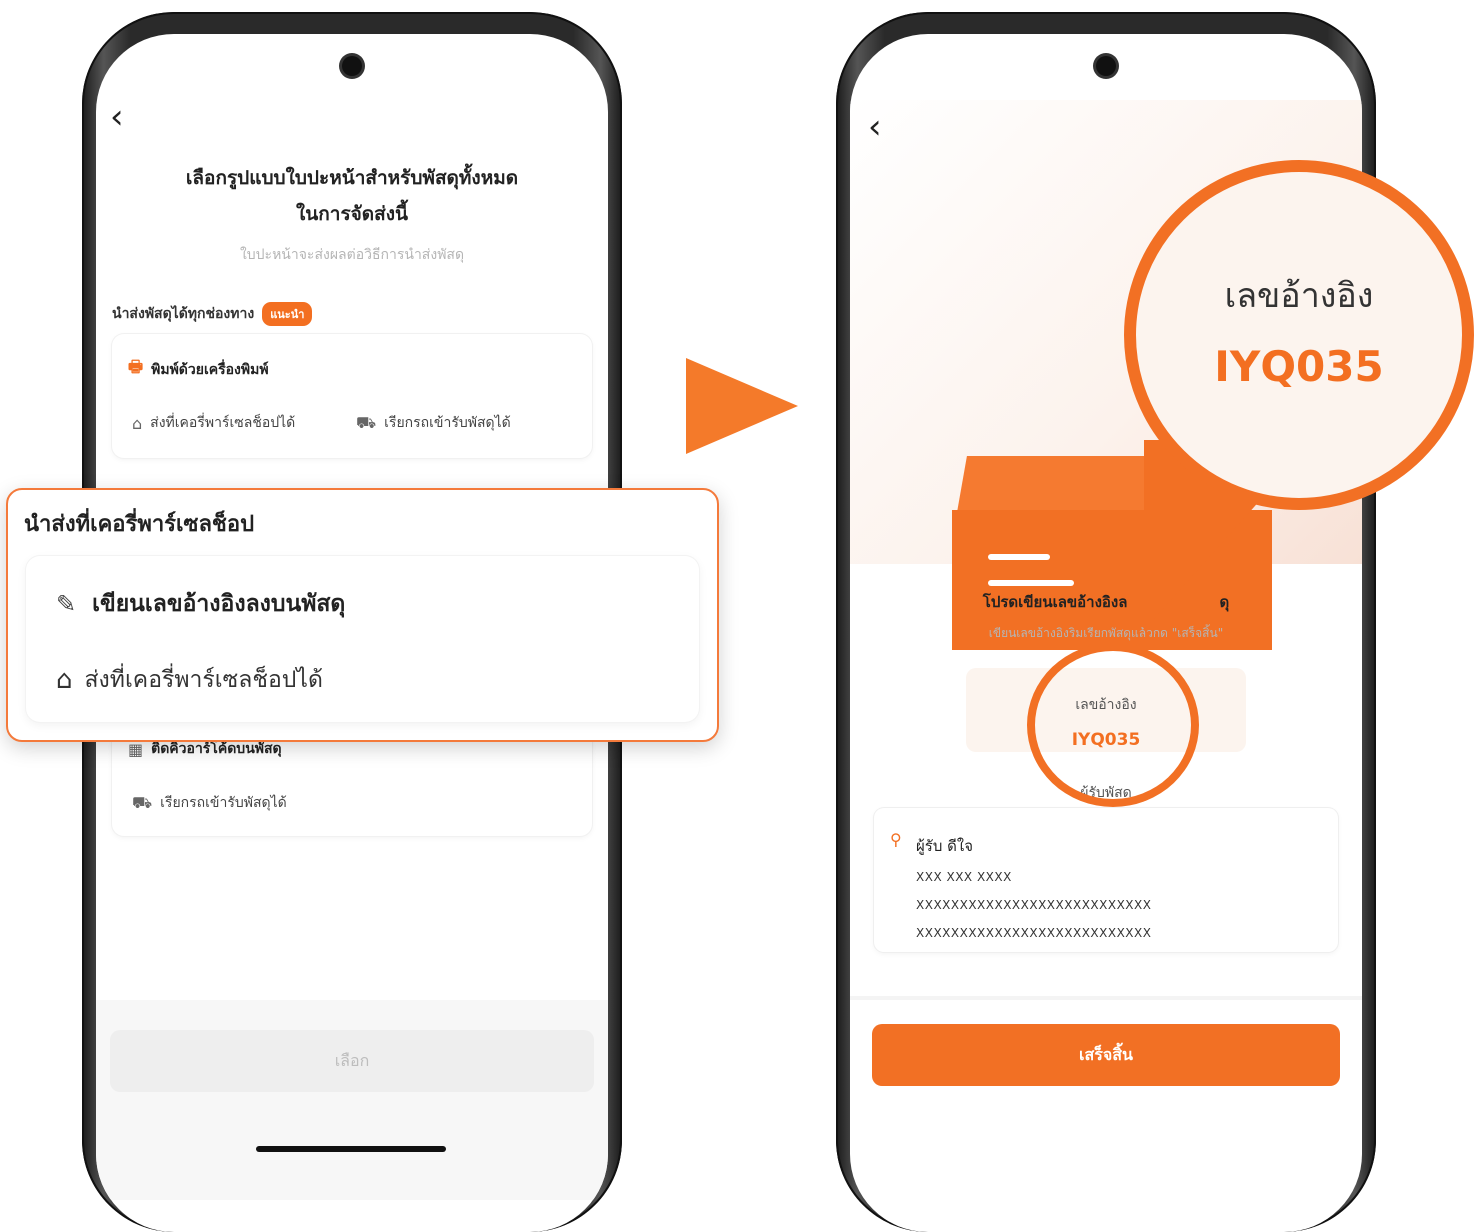 The width and height of the screenshot is (1477, 1232). I want to click on option-print-title: พิมพ์ด้วยเครื่องพิมพ์, so click(210, 369).